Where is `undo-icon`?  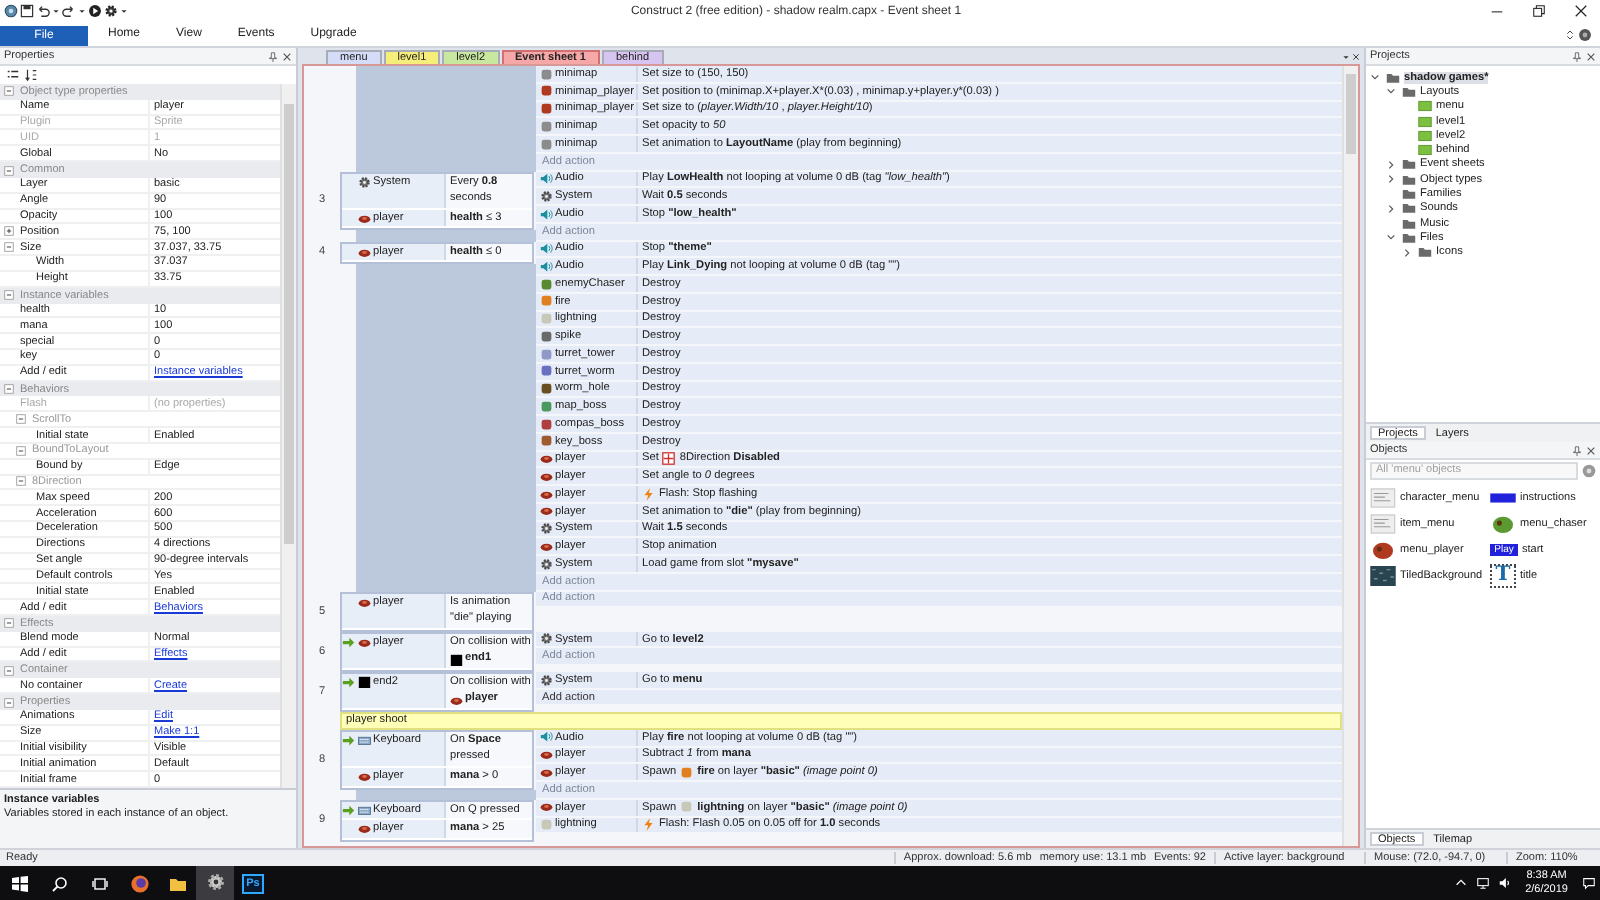 undo-icon is located at coordinates (43, 11).